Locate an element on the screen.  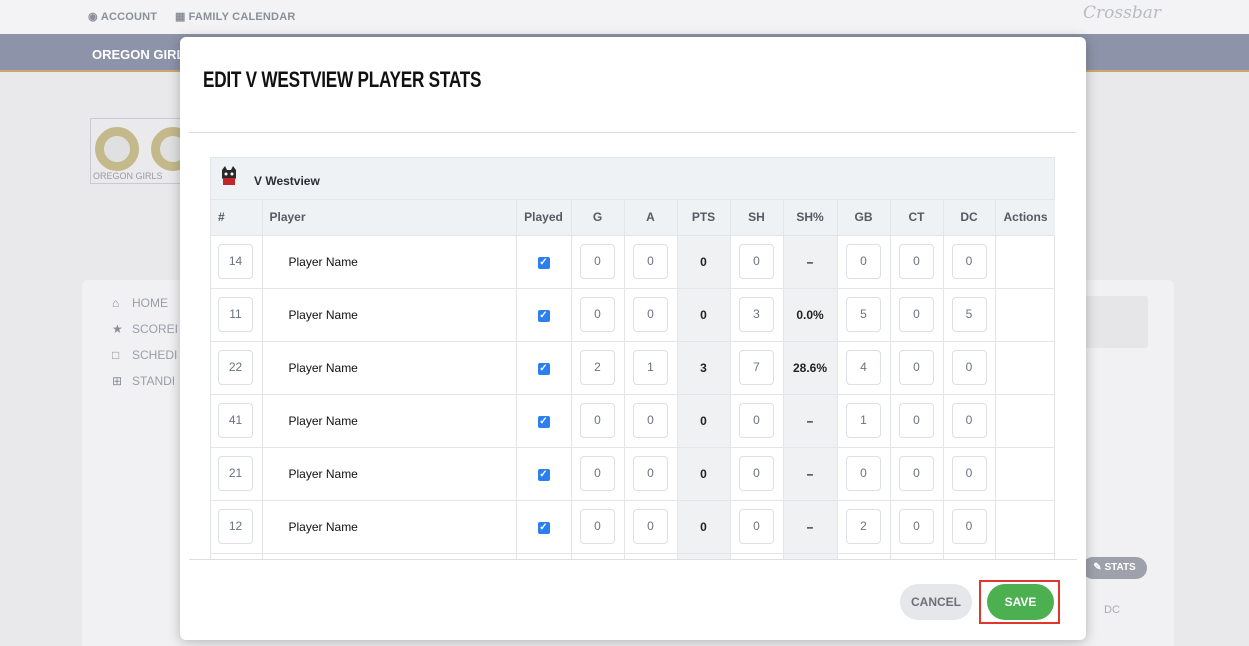
team-name: OREGON GIRL is located at coordinates (138, 54).